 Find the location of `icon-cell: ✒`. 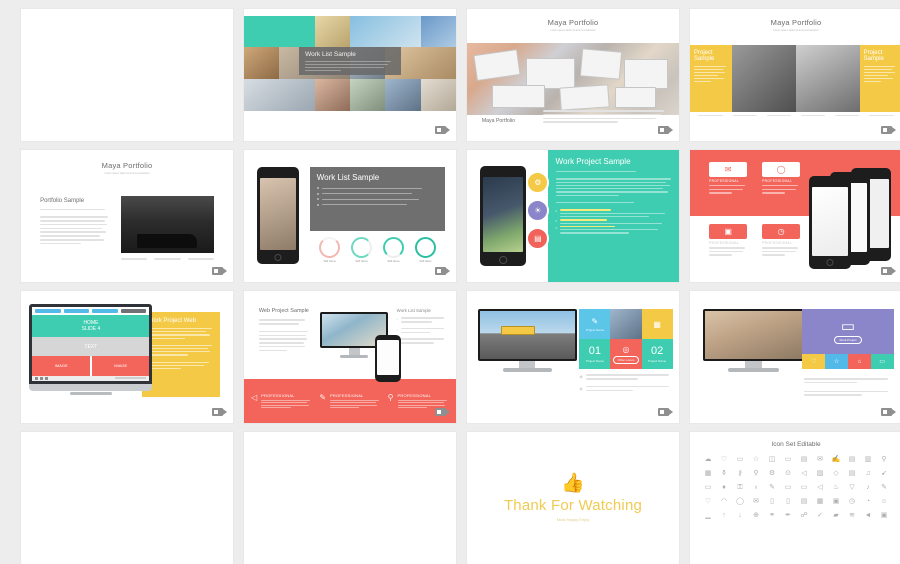

icon-cell: ✒ is located at coordinates (788, 515).